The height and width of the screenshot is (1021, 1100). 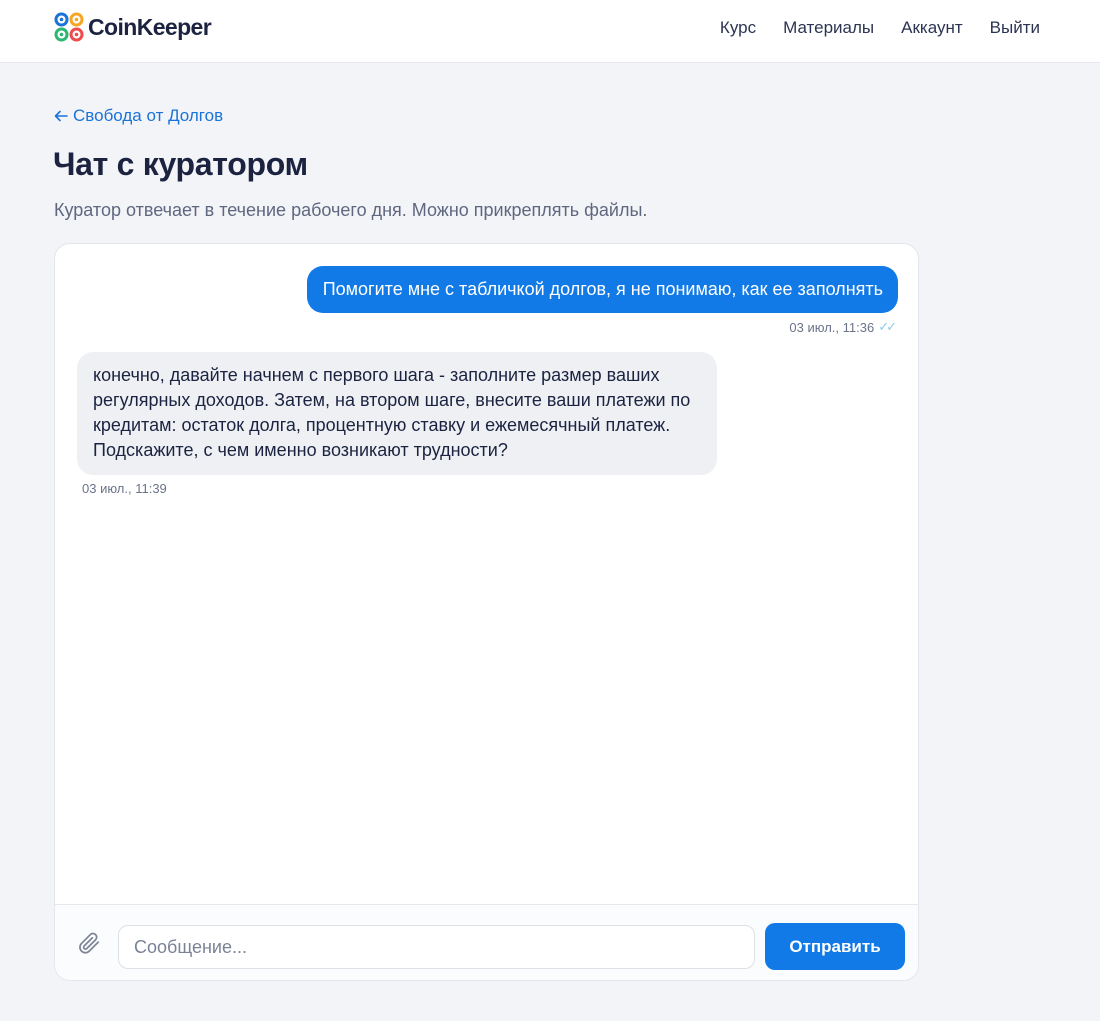 I want to click on nav-item-logout: Выйти, so click(x=1015, y=28).